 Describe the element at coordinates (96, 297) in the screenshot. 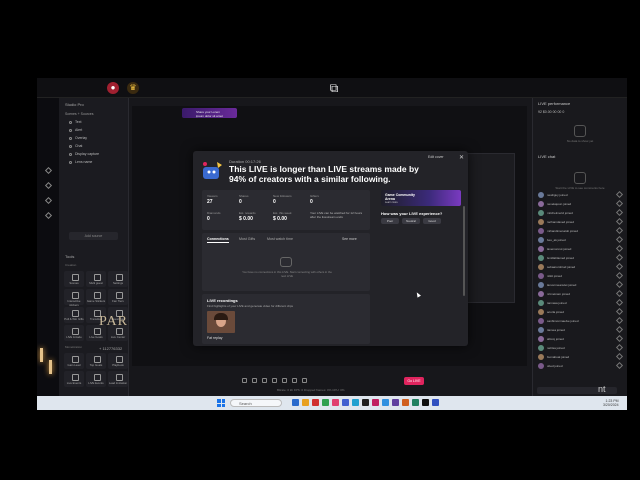

I see `tool-button: Game Stickers` at that location.